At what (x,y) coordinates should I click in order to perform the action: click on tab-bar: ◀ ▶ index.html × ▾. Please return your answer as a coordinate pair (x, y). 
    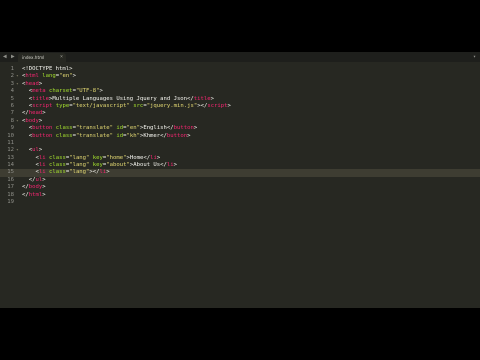
    Looking at the image, I should click on (240, 57).